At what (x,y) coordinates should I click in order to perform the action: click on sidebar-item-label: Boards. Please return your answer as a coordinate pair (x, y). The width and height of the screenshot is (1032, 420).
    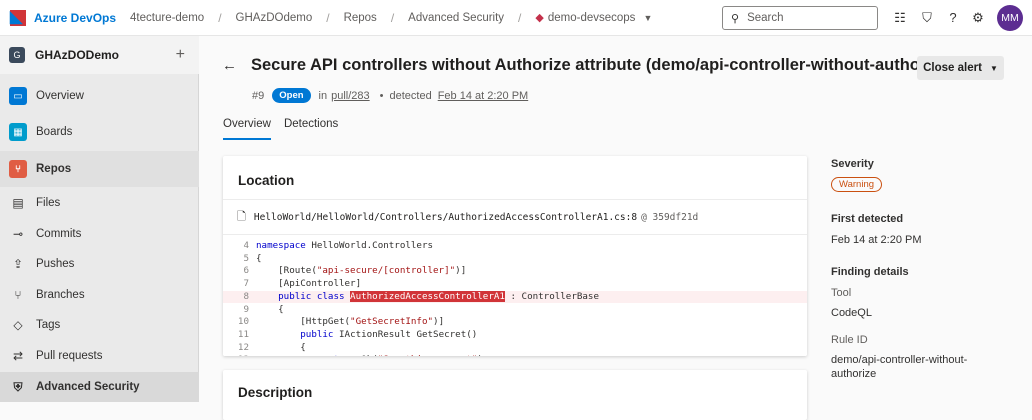
    Looking at the image, I should click on (54, 132).